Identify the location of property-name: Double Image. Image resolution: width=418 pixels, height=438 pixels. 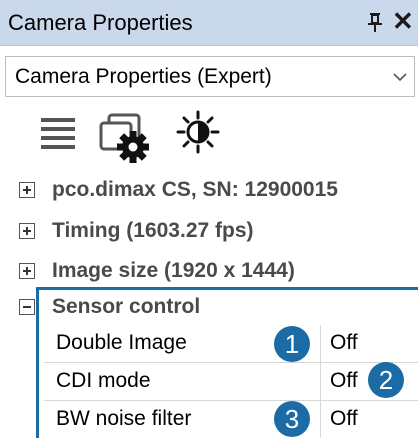
(121, 342).